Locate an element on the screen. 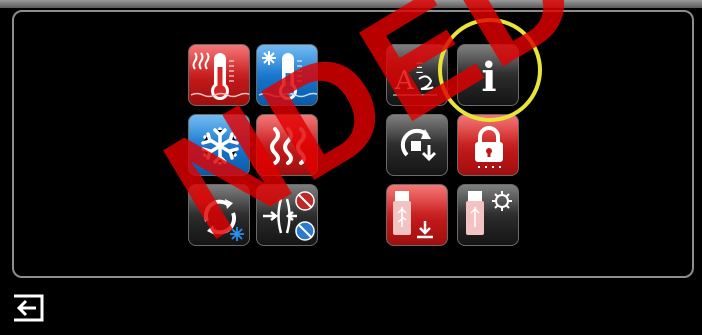 This screenshot has height=335, width=702. heating-probe-tile is located at coordinates (219, 75).